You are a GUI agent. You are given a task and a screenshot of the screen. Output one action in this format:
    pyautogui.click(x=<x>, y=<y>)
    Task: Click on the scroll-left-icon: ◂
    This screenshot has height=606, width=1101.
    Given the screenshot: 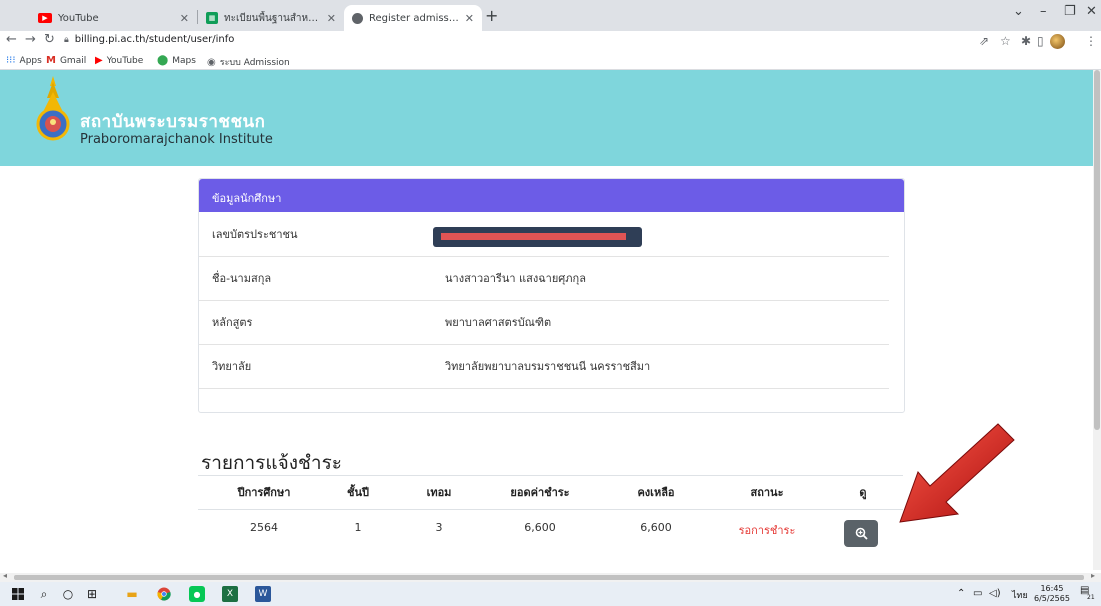 What is the action you would take?
    pyautogui.click(x=5, y=575)
    